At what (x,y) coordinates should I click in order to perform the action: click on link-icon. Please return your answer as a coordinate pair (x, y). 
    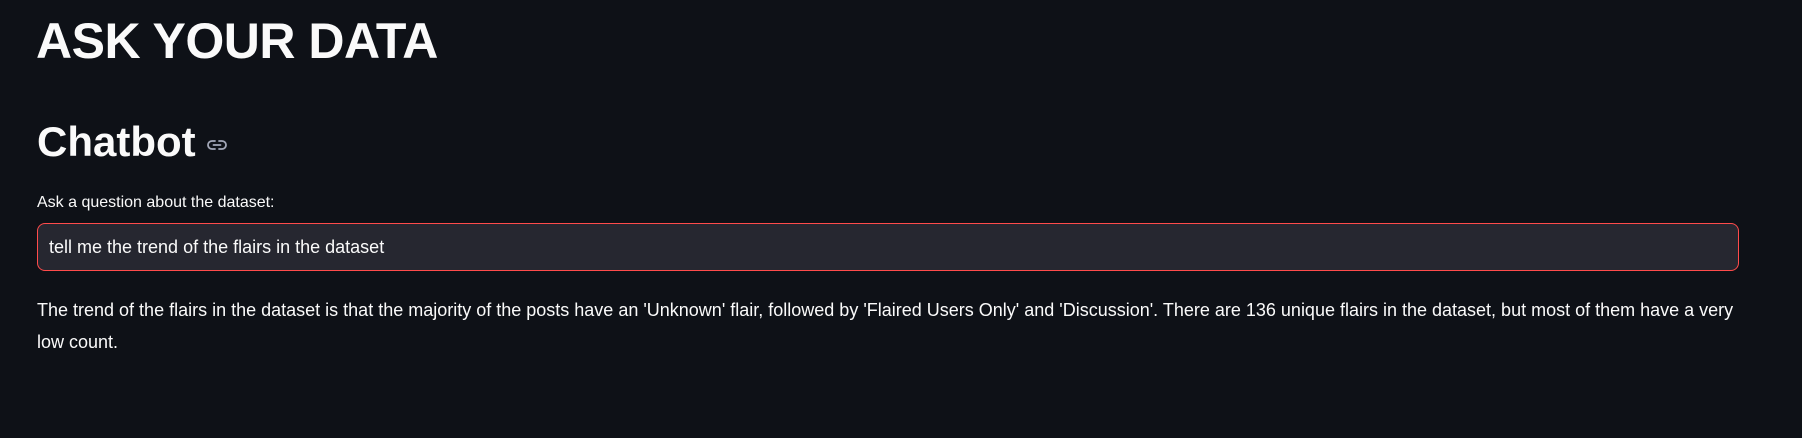
    Looking at the image, I should click on (217, 145).